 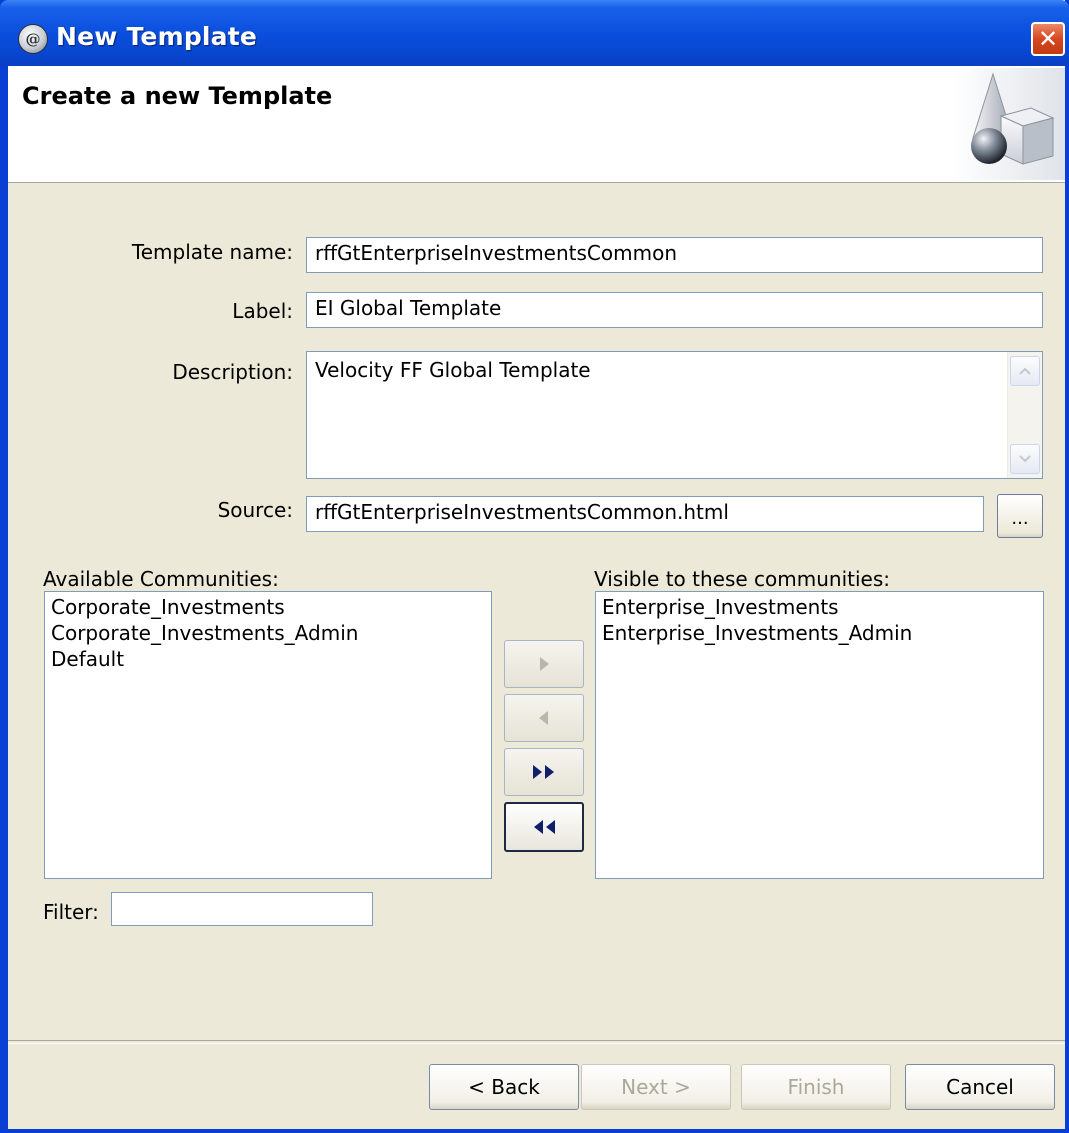 I want to click on scroll-down-button, so click(x=1025, y=459).